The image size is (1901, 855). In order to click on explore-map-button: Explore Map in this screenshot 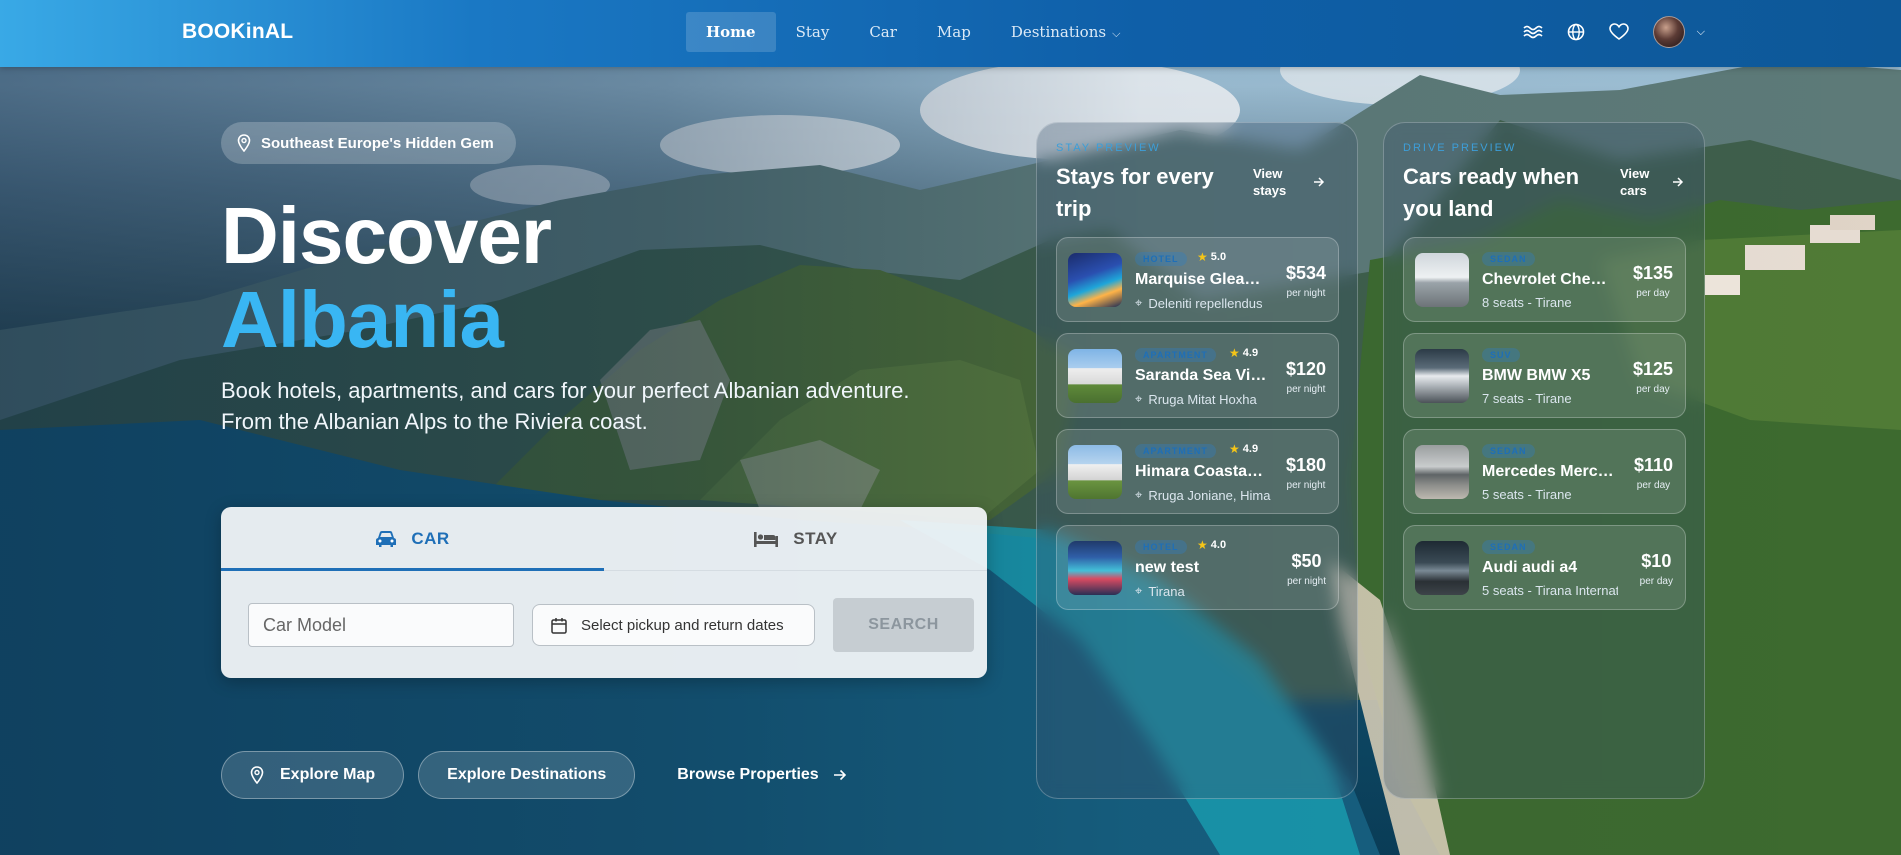, I will do `click(313, 775)`.